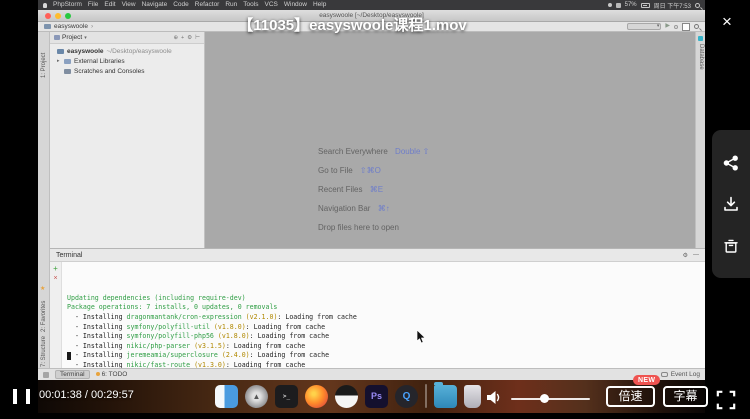 The height and width of the screenshot is (419, 750). What do you see at coordinates (129, 5) in the screenshot?
I see `menubar-item: View` at bounding box center [129, 5].